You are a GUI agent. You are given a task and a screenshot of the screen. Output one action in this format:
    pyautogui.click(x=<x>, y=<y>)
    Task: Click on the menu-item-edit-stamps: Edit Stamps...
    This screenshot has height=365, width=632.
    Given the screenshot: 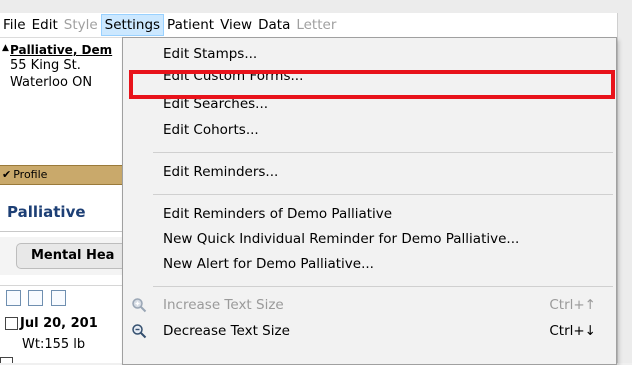 What is the action you would take?
    pyautogui.click(x=369, y=54)
    